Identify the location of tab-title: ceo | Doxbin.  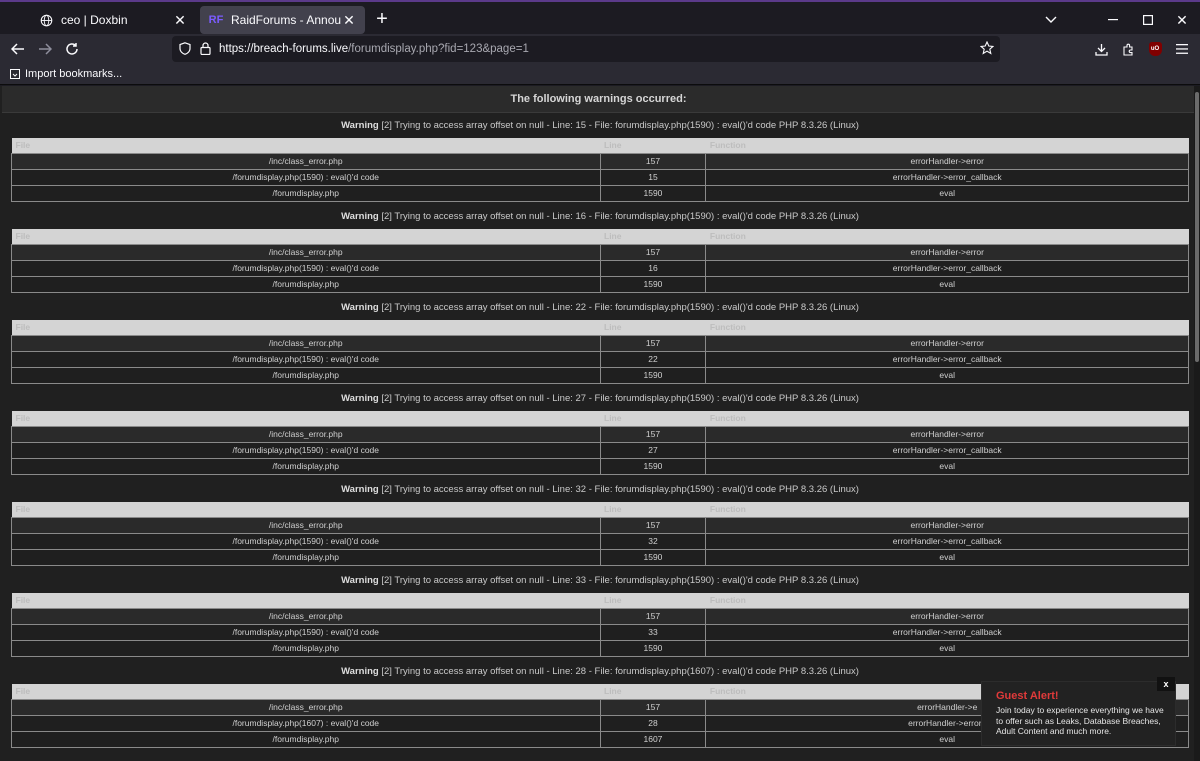
(94, 20).